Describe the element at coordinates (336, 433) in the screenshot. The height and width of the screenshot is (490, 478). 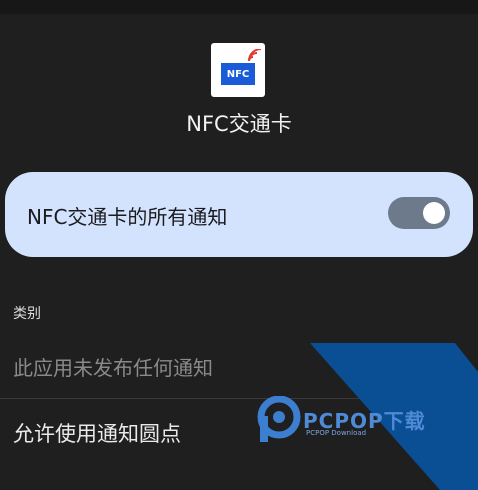
I see `watermark-sub-text: PCPOP Download` at that location.